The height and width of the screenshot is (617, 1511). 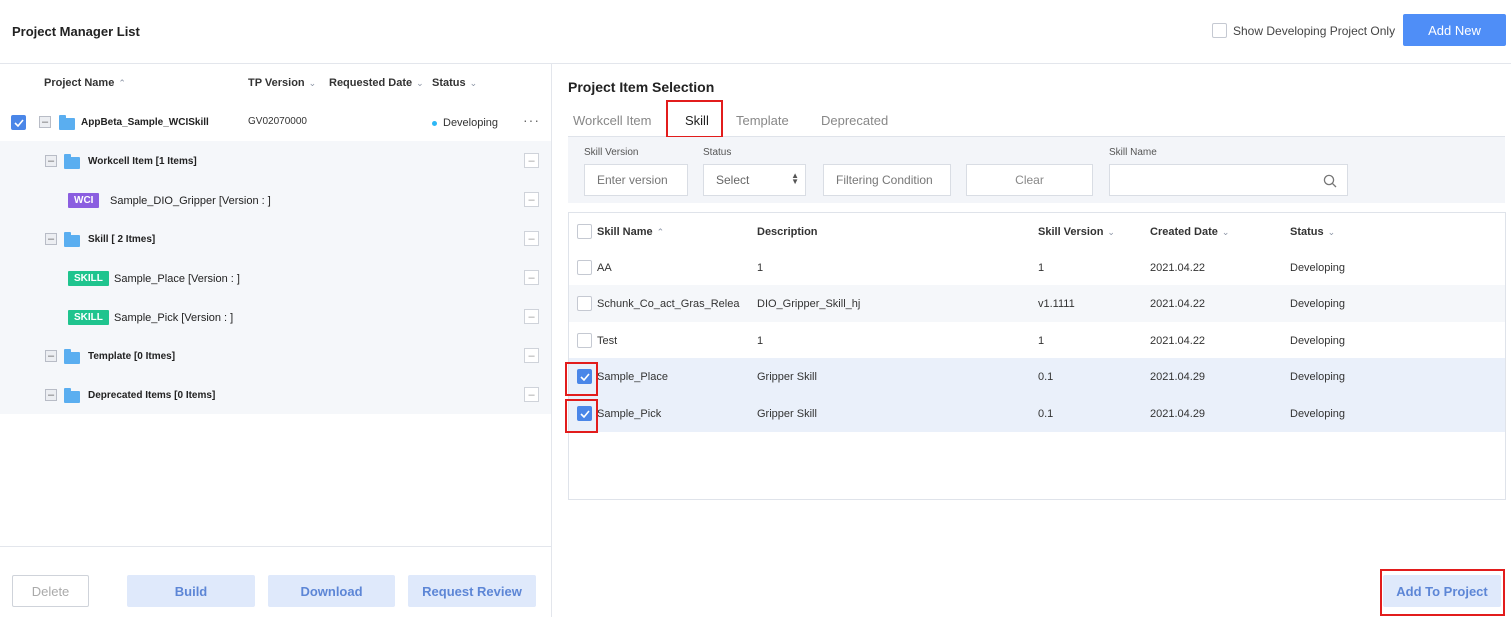 What do you see at coordinates (581, 379) in the screenshot?
I see `checkbox-highlight` at bounding box center [581, 379].